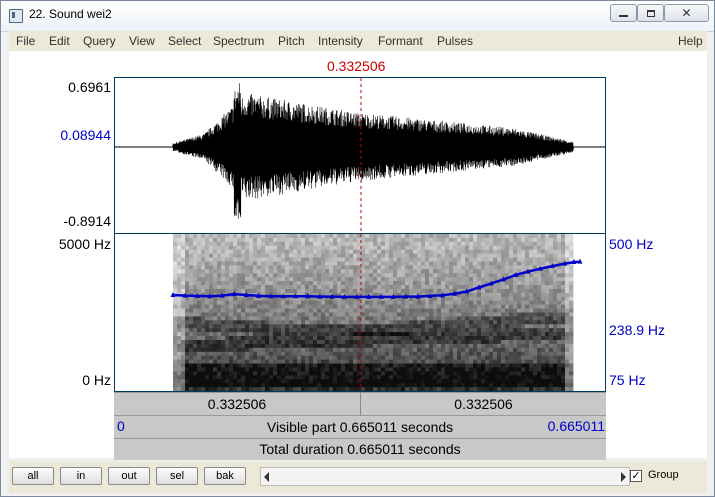 The image size is (715, 497). What do you see at coordinates (129, 476) in the screenshot?
I see `zoom-out-button: out` at bounding box center [129, 476].